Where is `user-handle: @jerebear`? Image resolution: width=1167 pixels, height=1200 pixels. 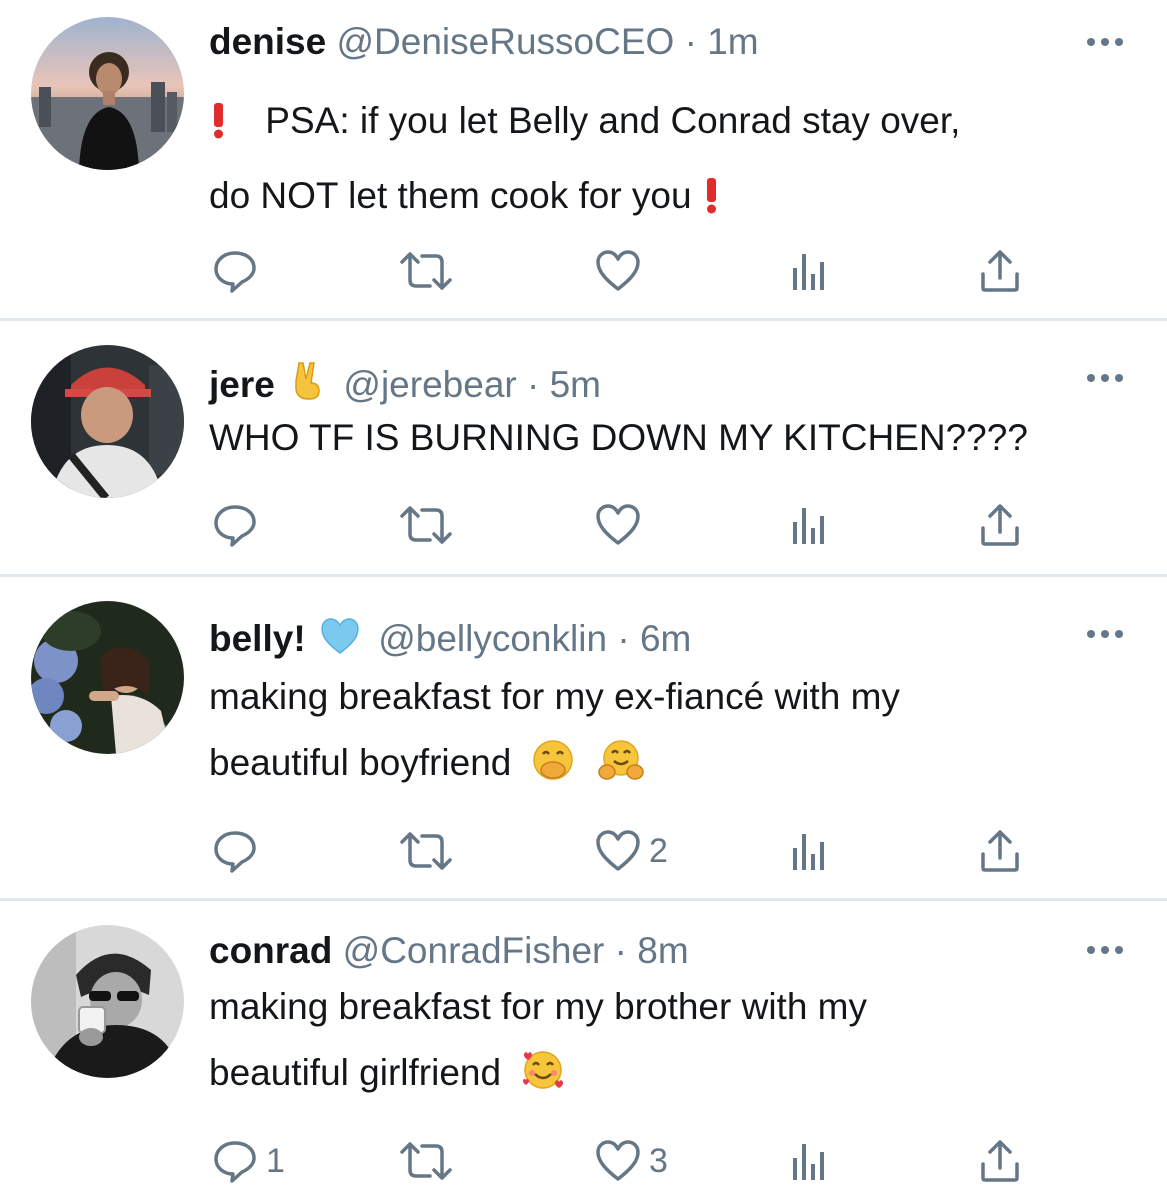 user-handle: @jerebear is located at coordinates (429, 384).